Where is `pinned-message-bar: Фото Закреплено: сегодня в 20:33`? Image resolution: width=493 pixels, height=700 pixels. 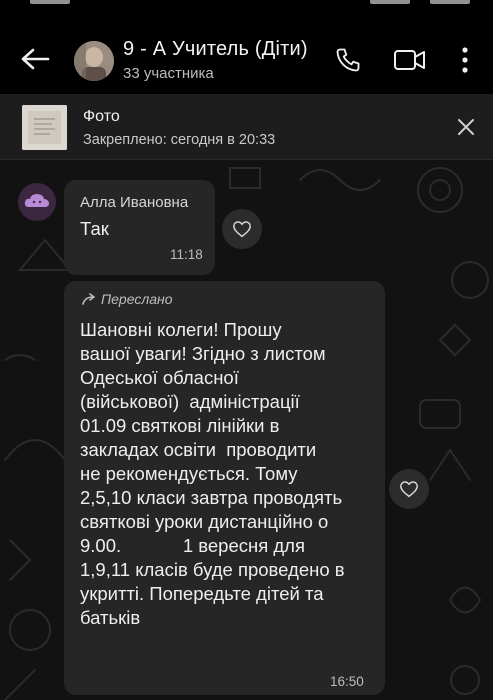
pinned-message-bar: Фото Закреплено: сегодня в 20:33 is located at coordinates (246, 127).